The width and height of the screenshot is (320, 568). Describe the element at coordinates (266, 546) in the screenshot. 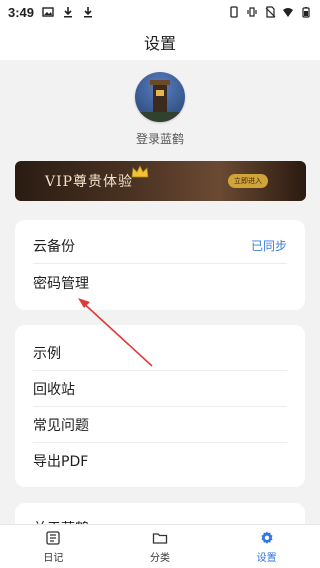

I see `tab-settings: 设置` at that location.